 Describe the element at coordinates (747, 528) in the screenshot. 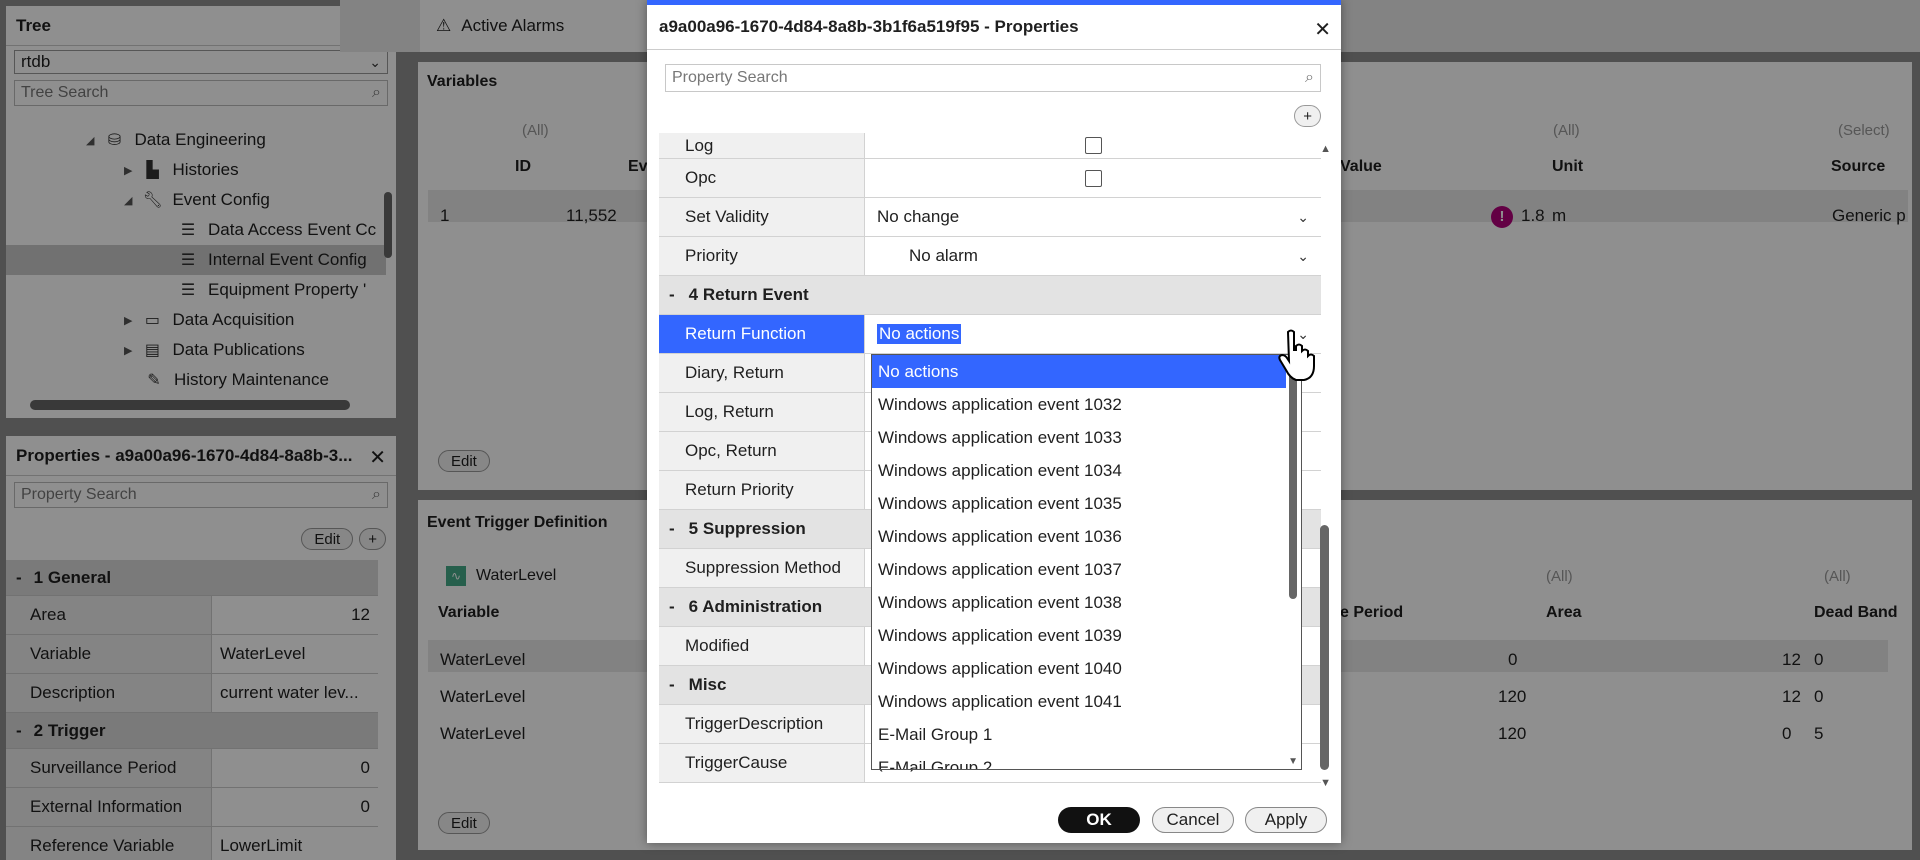

I see `section-title: 5 Suppression` at that location.